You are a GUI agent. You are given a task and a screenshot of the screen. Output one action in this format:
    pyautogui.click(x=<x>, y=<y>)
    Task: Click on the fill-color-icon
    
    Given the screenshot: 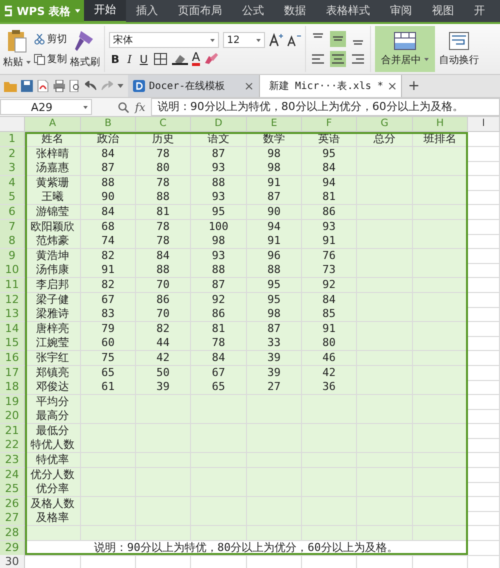 What is the action you would take?
    pyautogui.click(x=180, y=59)
    